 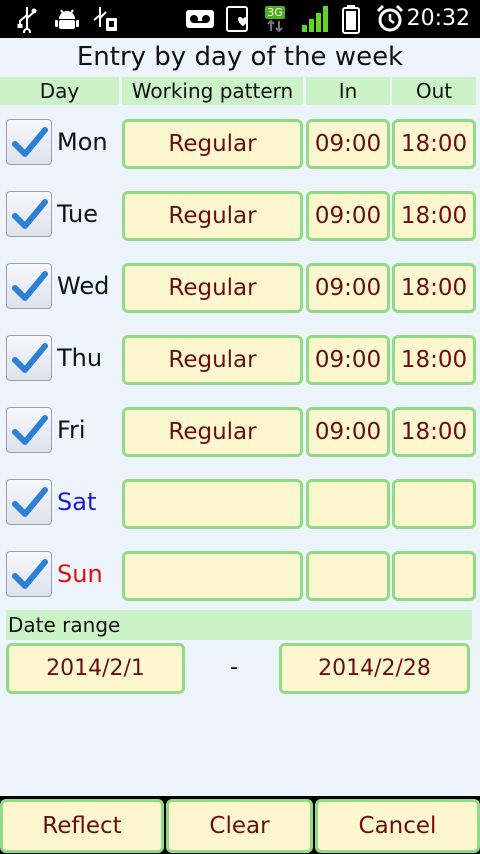 What do you see at coordinates (212, 576) in the screenshot?
I see `working-pattern-button-sun` at bounding box center [212, 576].